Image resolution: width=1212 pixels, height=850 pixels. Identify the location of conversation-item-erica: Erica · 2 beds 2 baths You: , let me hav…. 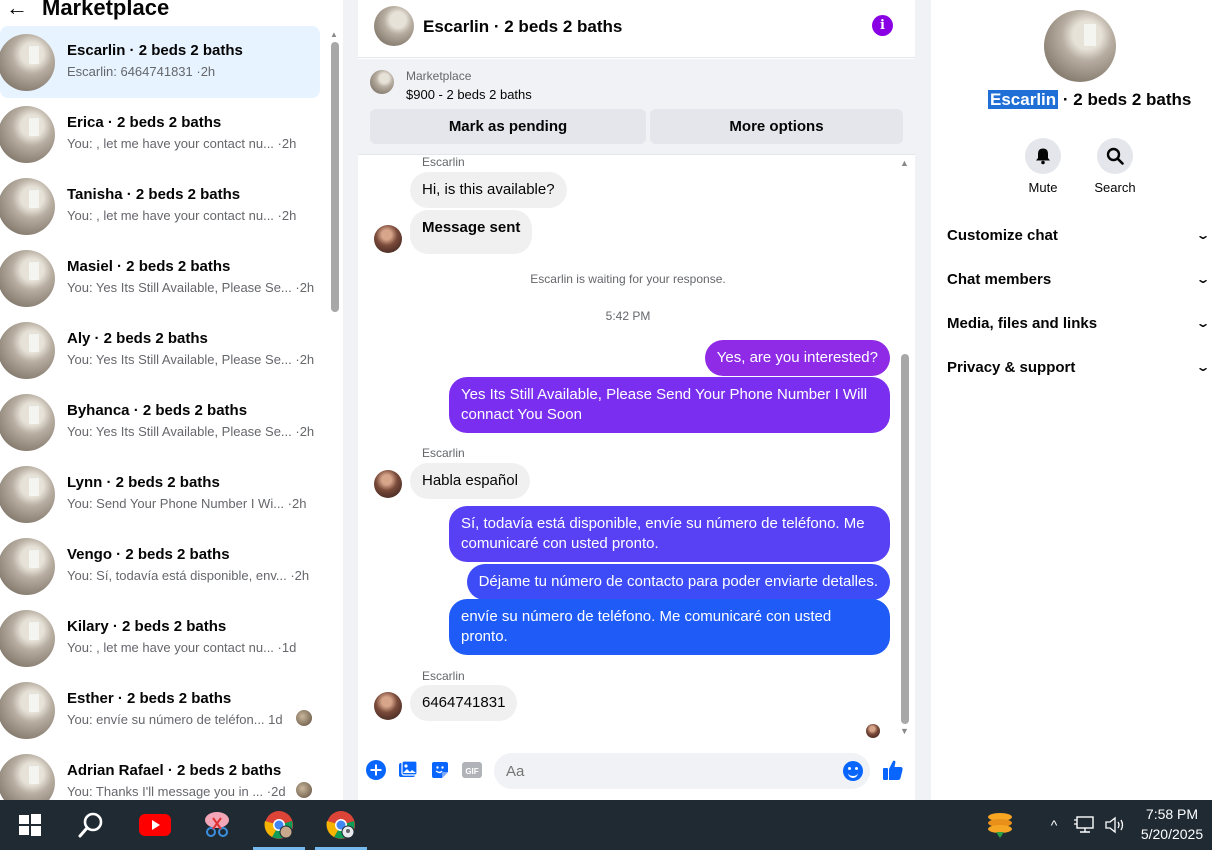
(161, 134).